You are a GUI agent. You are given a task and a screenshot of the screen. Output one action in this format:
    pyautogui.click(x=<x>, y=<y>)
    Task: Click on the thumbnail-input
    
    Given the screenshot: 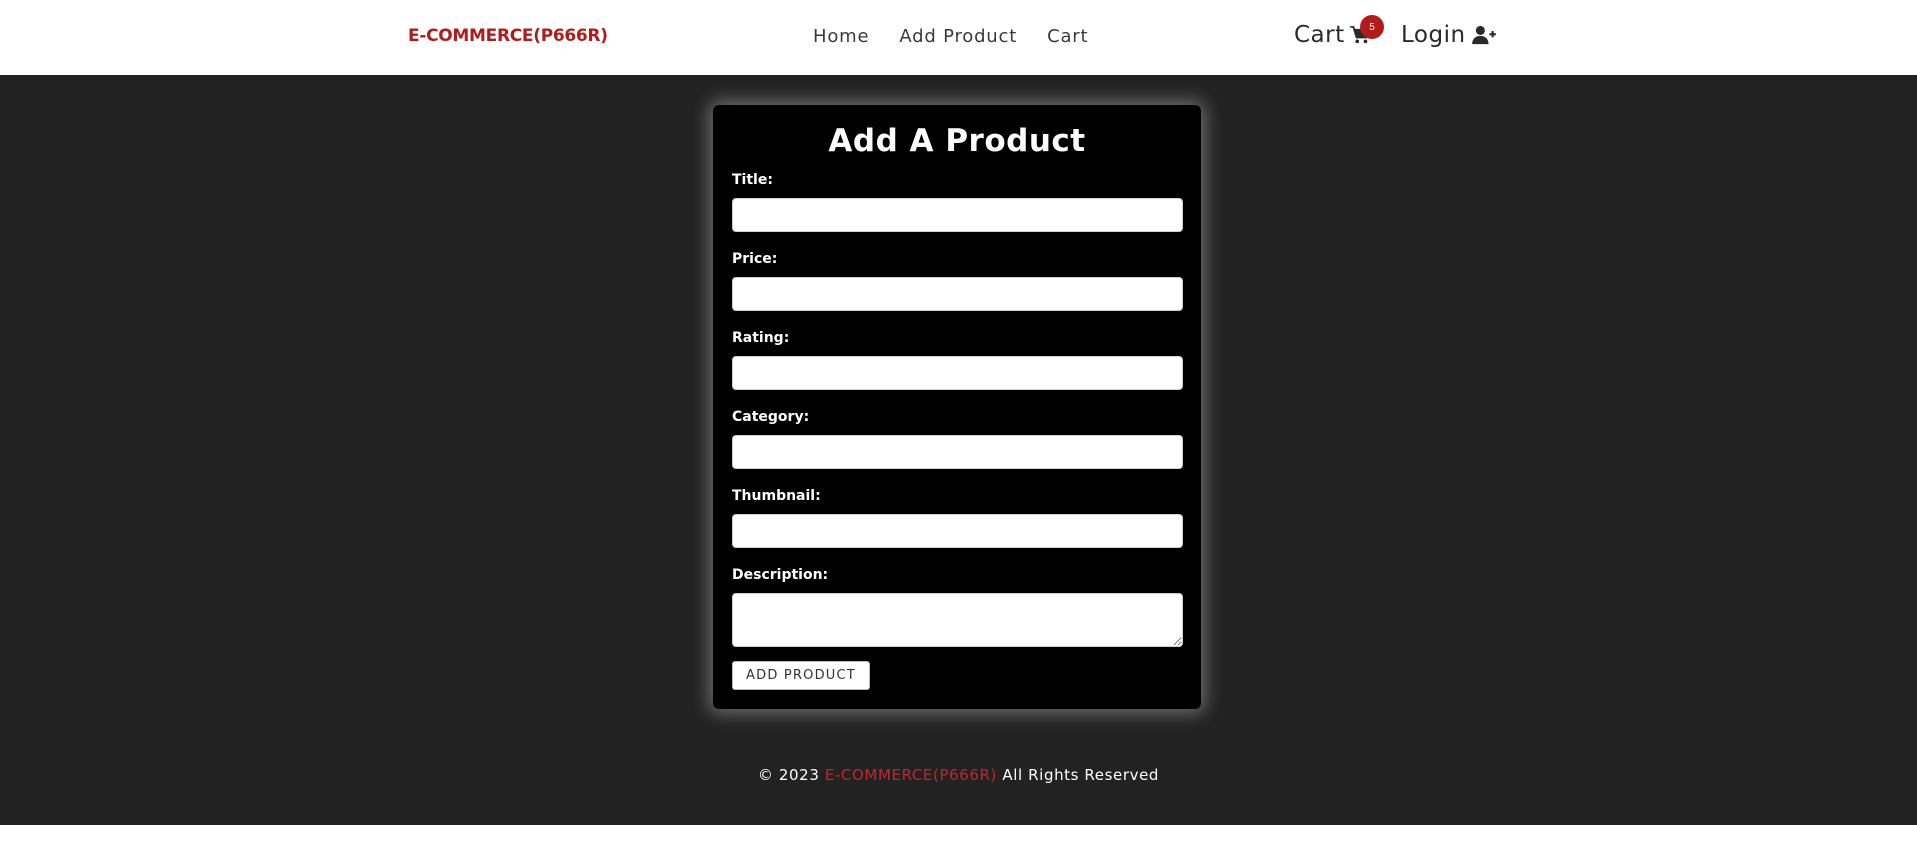 What is the action you would take?
    pyautogui.click(x=957, y=531)
    